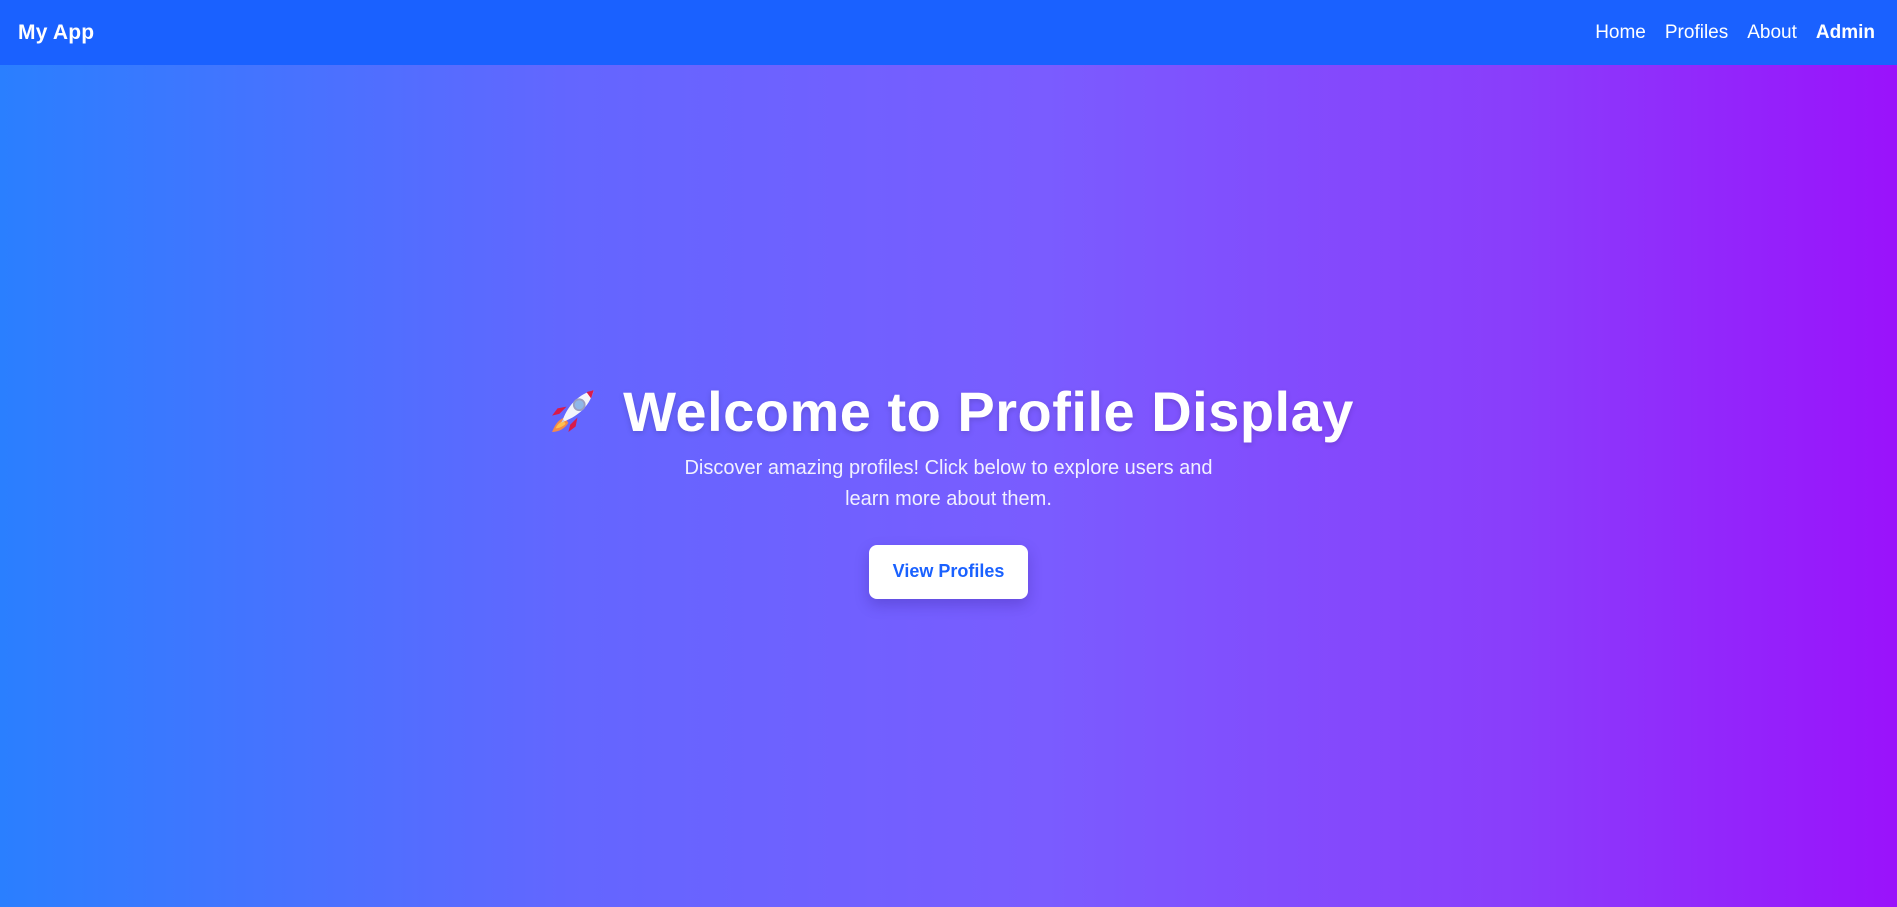  I want to click on hero-title: Welcome to Profile Display, so click(948, 412).